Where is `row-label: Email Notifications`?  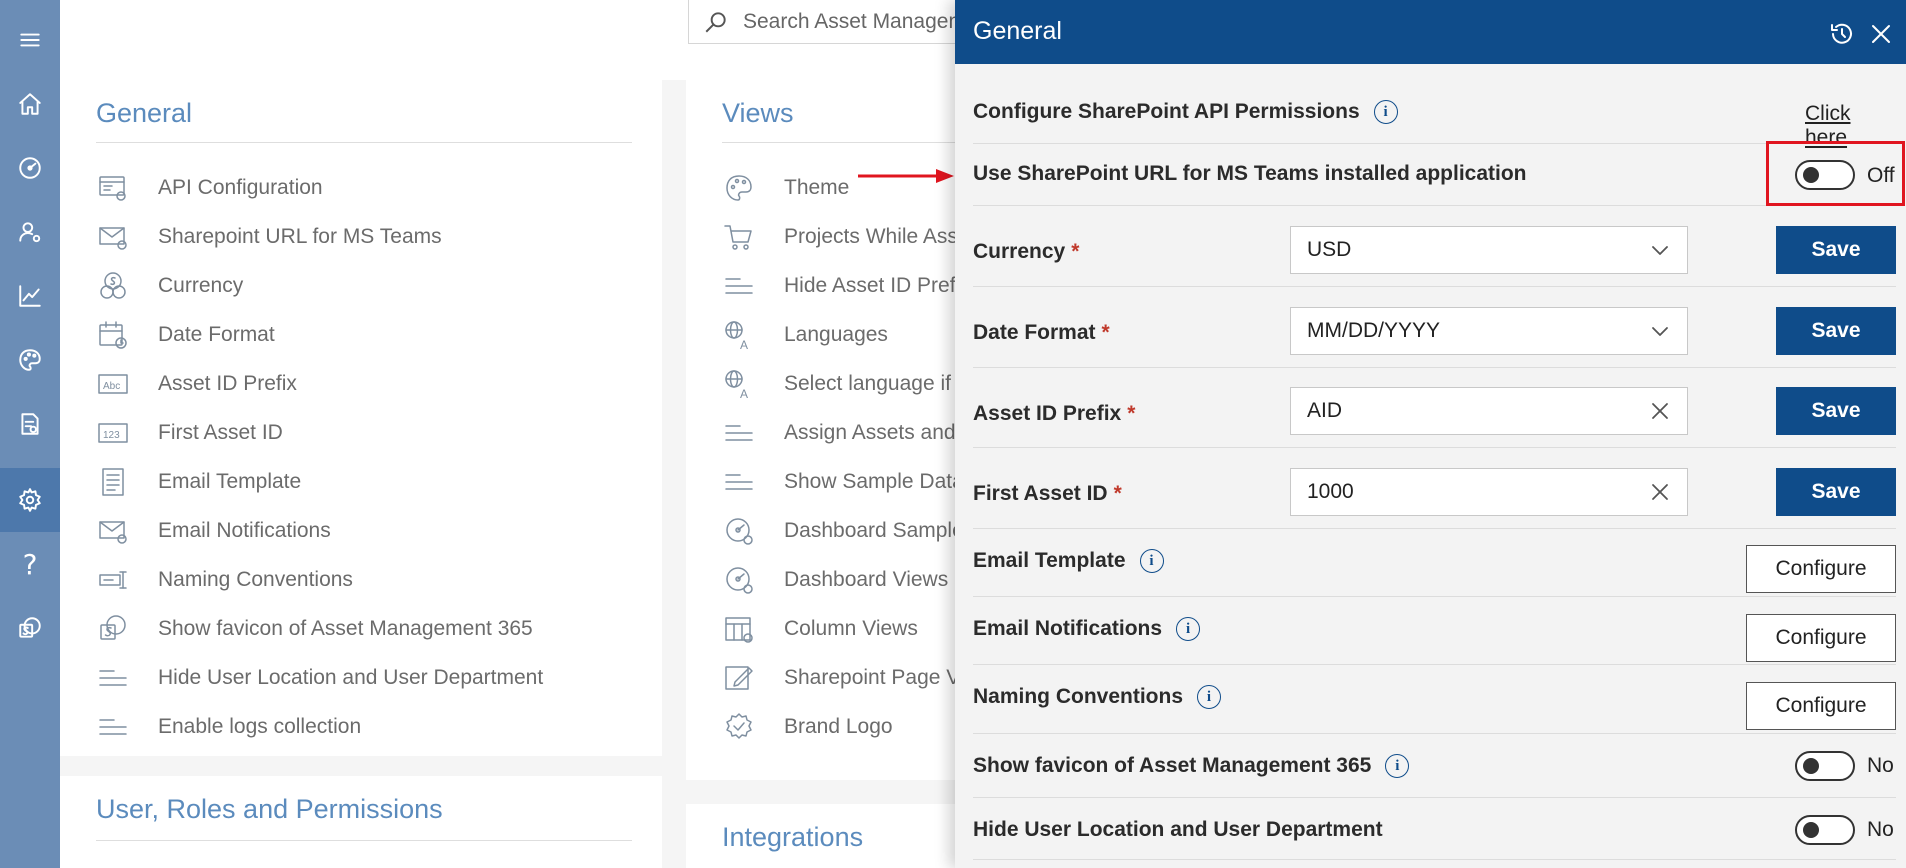 row-label: Email Notifications is located at coordinates (1068, 628).